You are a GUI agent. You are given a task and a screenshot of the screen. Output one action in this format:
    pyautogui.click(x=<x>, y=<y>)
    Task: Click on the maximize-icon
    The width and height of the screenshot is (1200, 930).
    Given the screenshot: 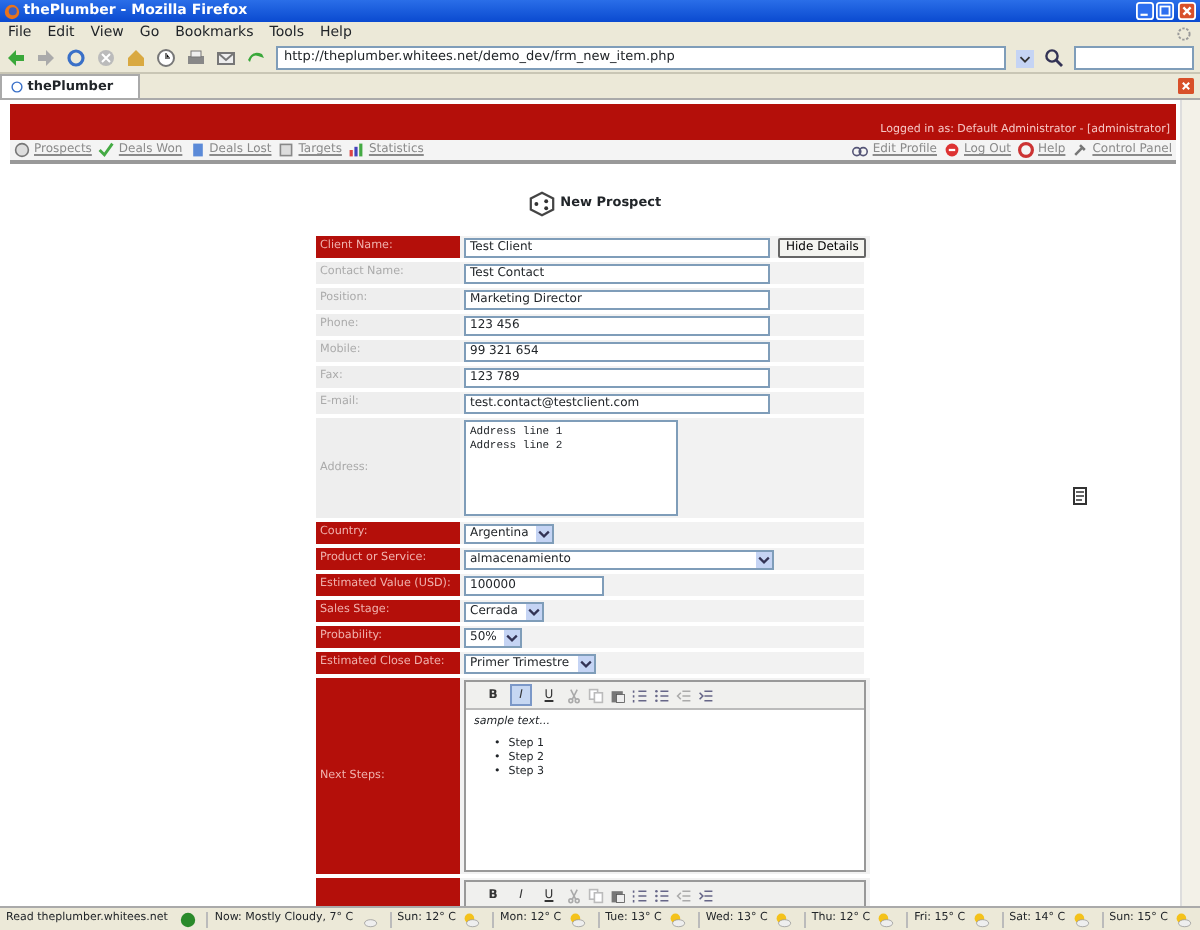 What is the action you would take?
    pyautogui.click(x=1165, y=11)
    